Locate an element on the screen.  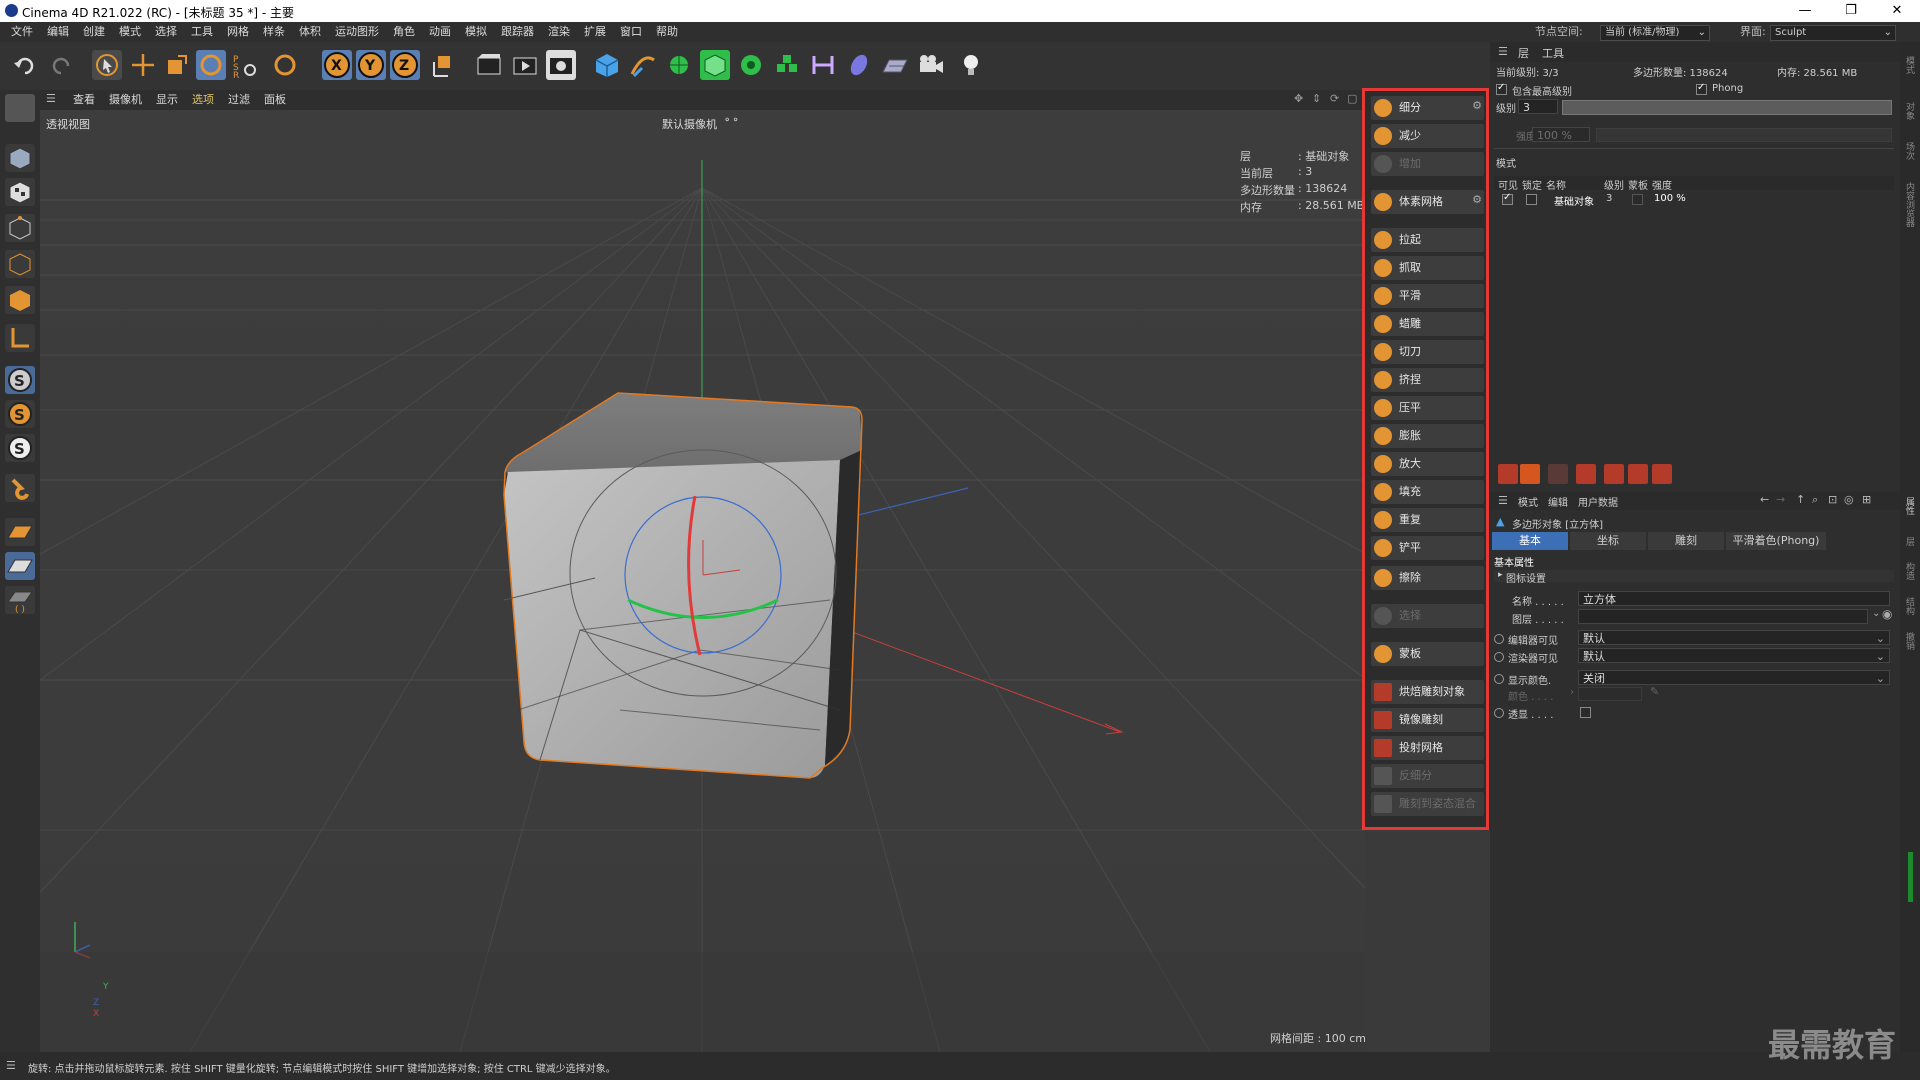
menu-simulate: 模拟 is located at coordinates (476, 32).